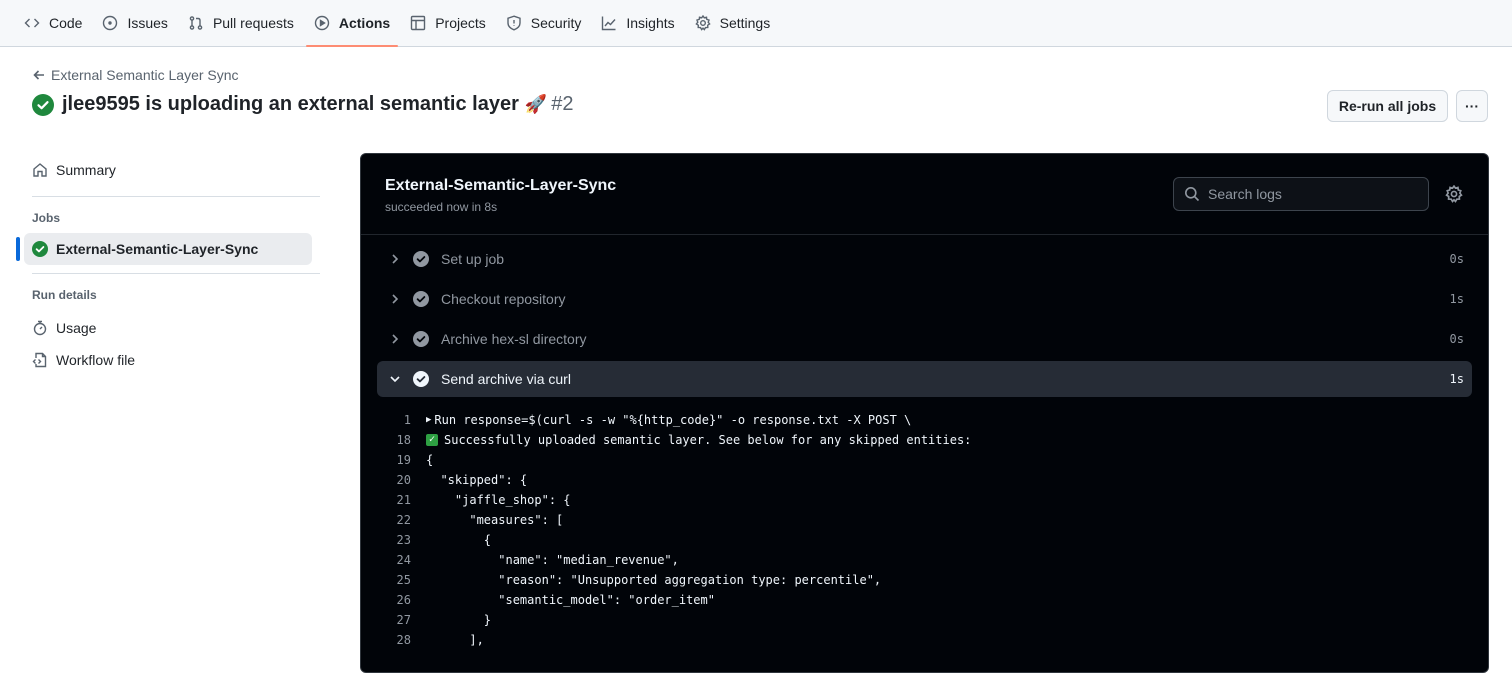 The width and height of the screenshot is (1512, 673). What do you see at coordinates (401, 440) in the screenshot?
I see `line-number: 18` at bounding box center [401, 440].